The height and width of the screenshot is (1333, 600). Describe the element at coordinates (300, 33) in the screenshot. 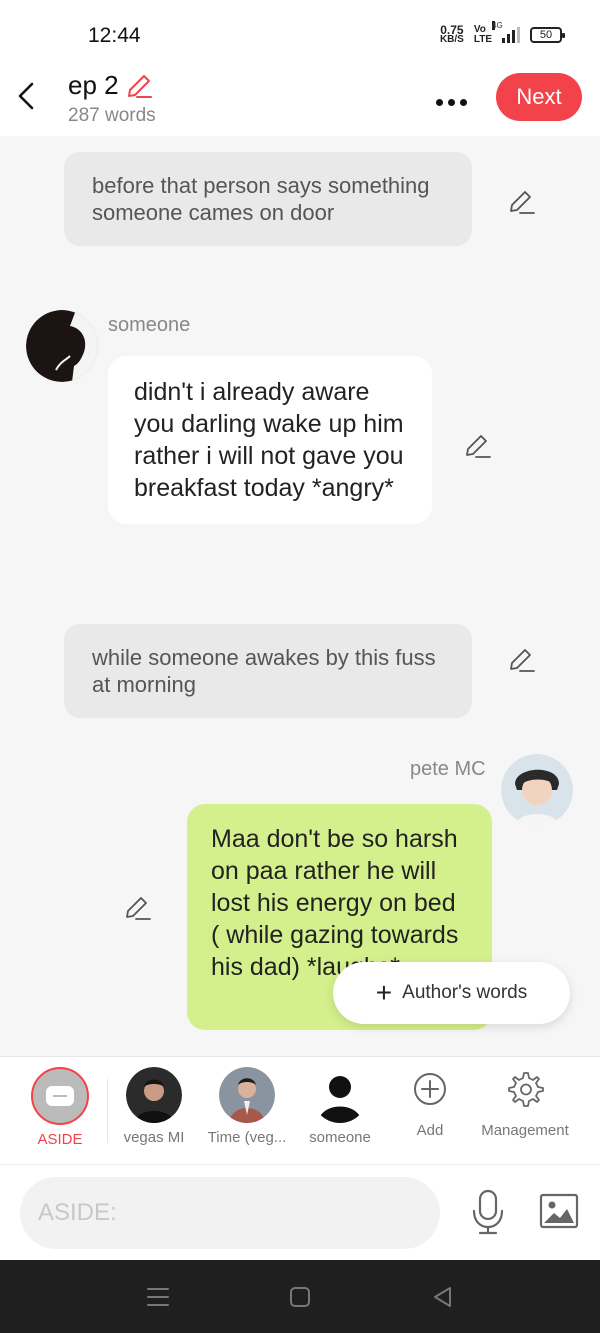

I see `status-bar: 12:44 0.75 KB/S Vo LTE 4G 50` at that location.